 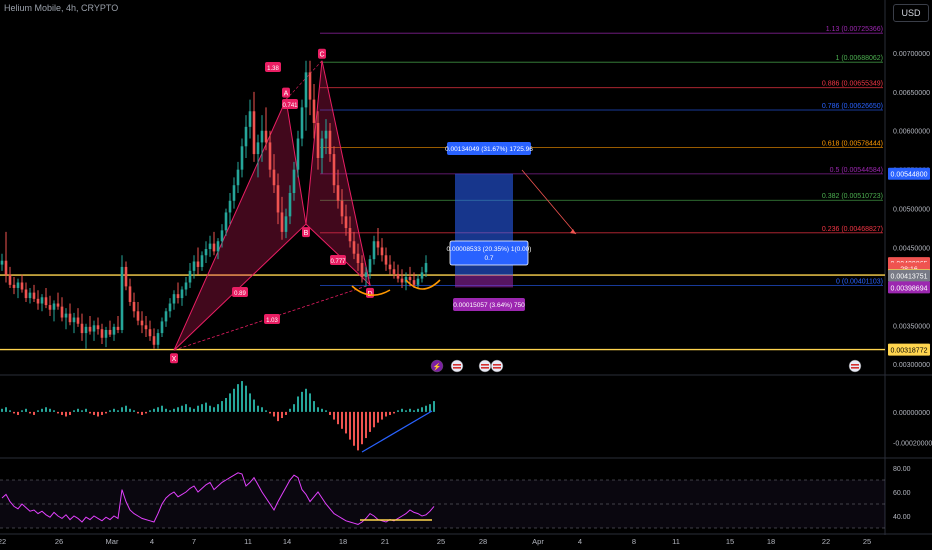 What do you see at coordinates (909, 173) in the screenshot?
I see `price-tag: 0.00544800` at bounding box center [909, 173].